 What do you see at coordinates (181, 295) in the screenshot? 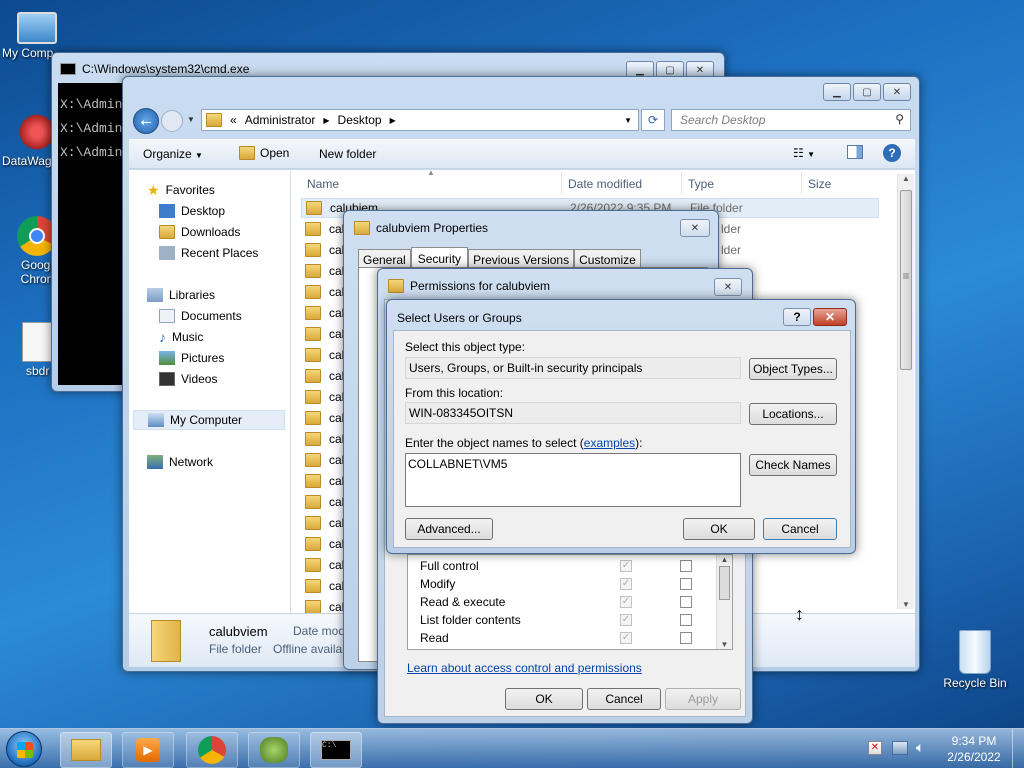
I see `nav-libraries: Libraries` at bounding box center [181, 295].